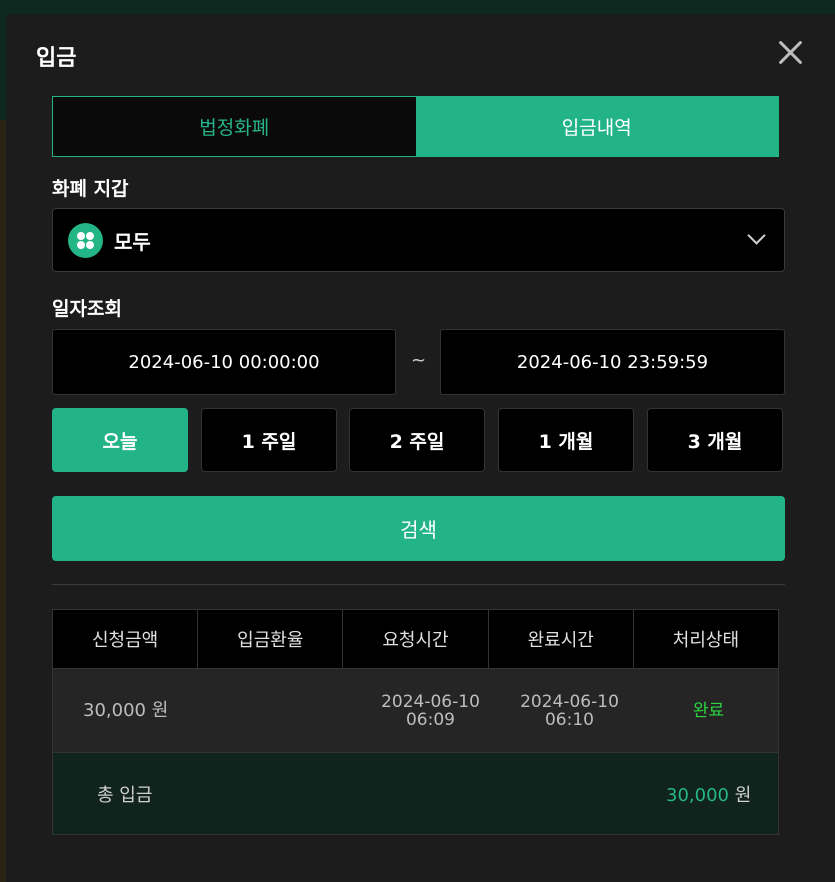 Image resolution: width=835 pixels, height=882 pixels. I want to click on status-badge: 완료, so click(708, 710).